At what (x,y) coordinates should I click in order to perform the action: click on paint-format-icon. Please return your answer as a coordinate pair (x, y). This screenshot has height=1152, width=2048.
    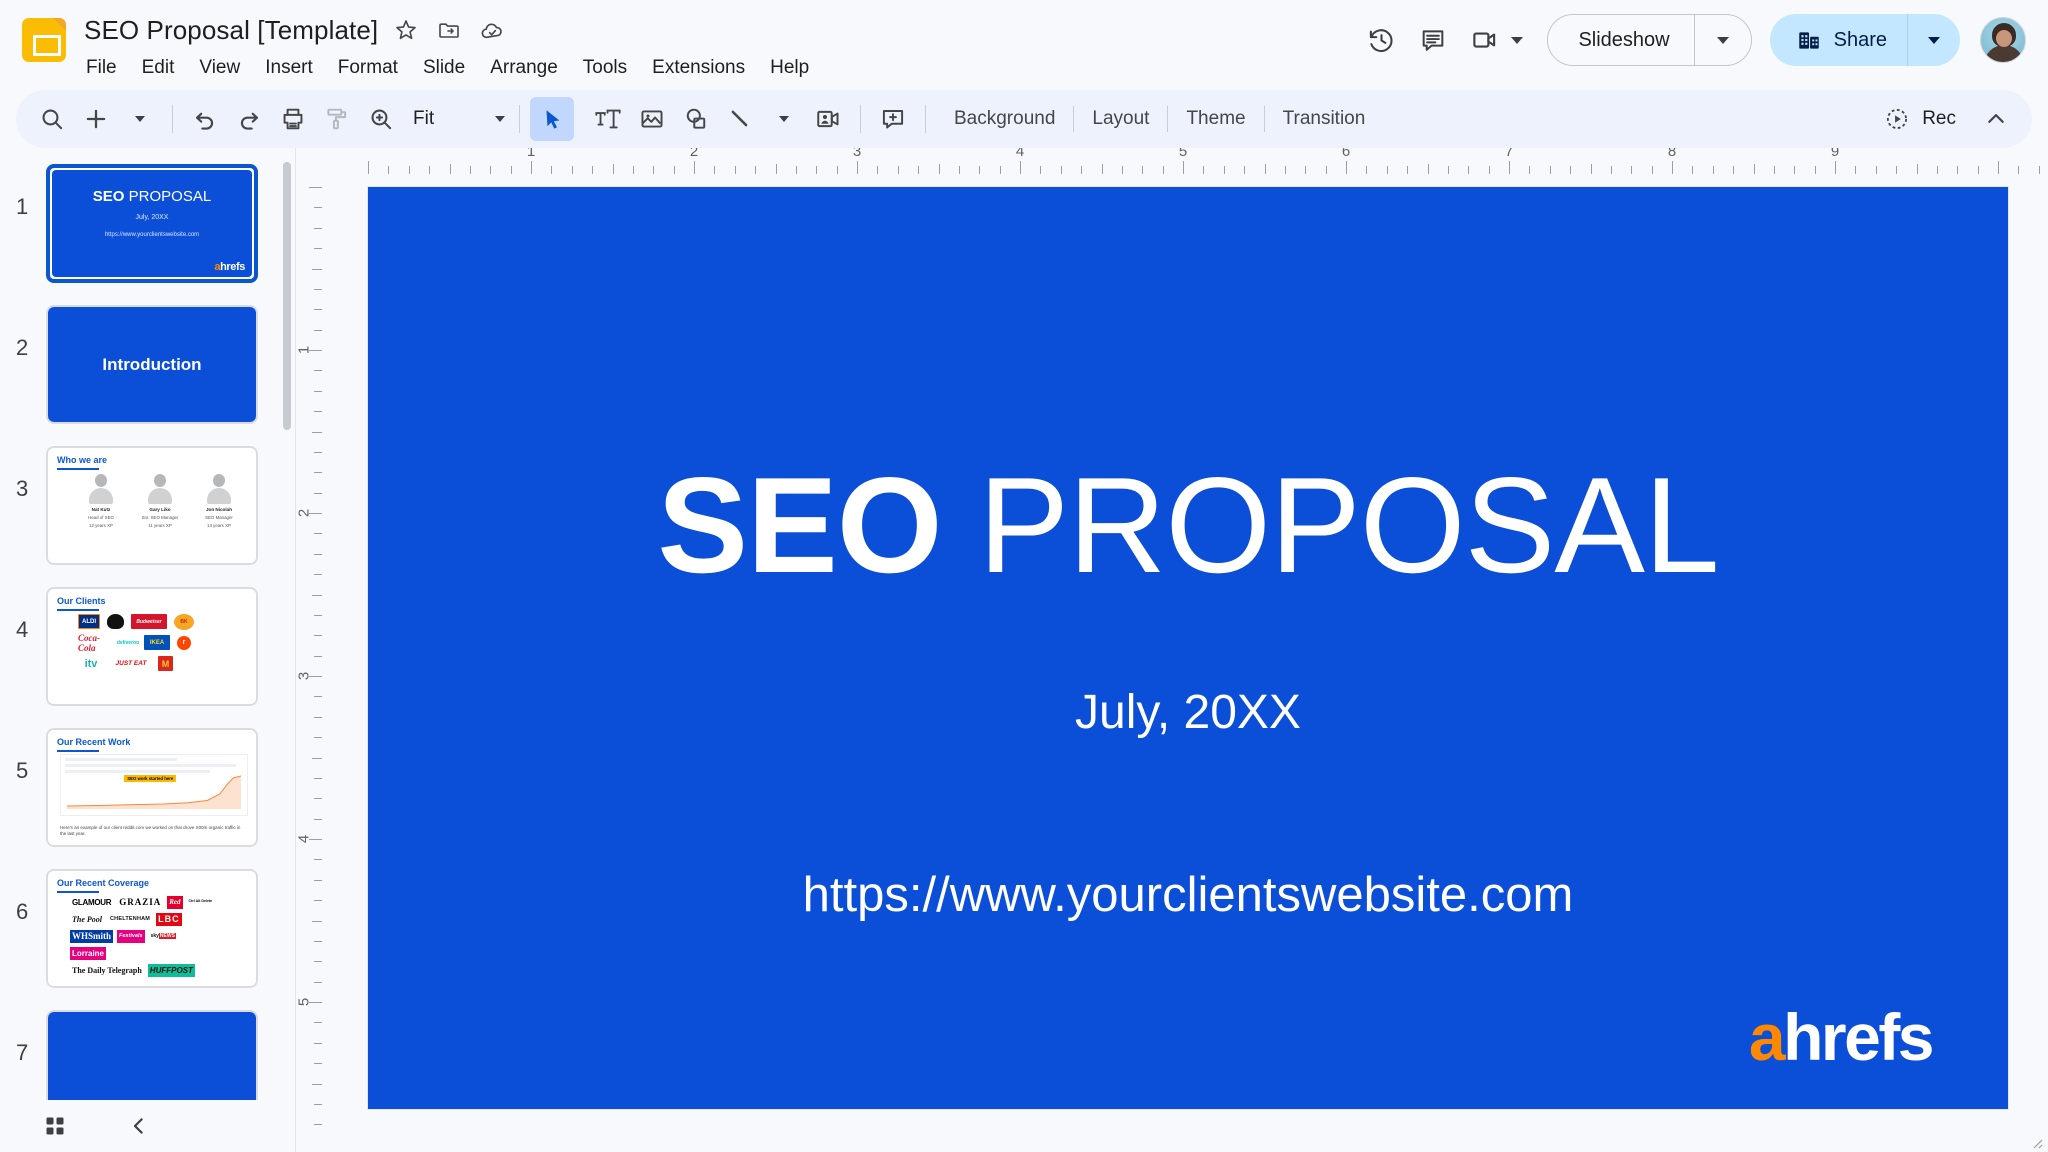
    Looking at the image, I should click on (337, 119).